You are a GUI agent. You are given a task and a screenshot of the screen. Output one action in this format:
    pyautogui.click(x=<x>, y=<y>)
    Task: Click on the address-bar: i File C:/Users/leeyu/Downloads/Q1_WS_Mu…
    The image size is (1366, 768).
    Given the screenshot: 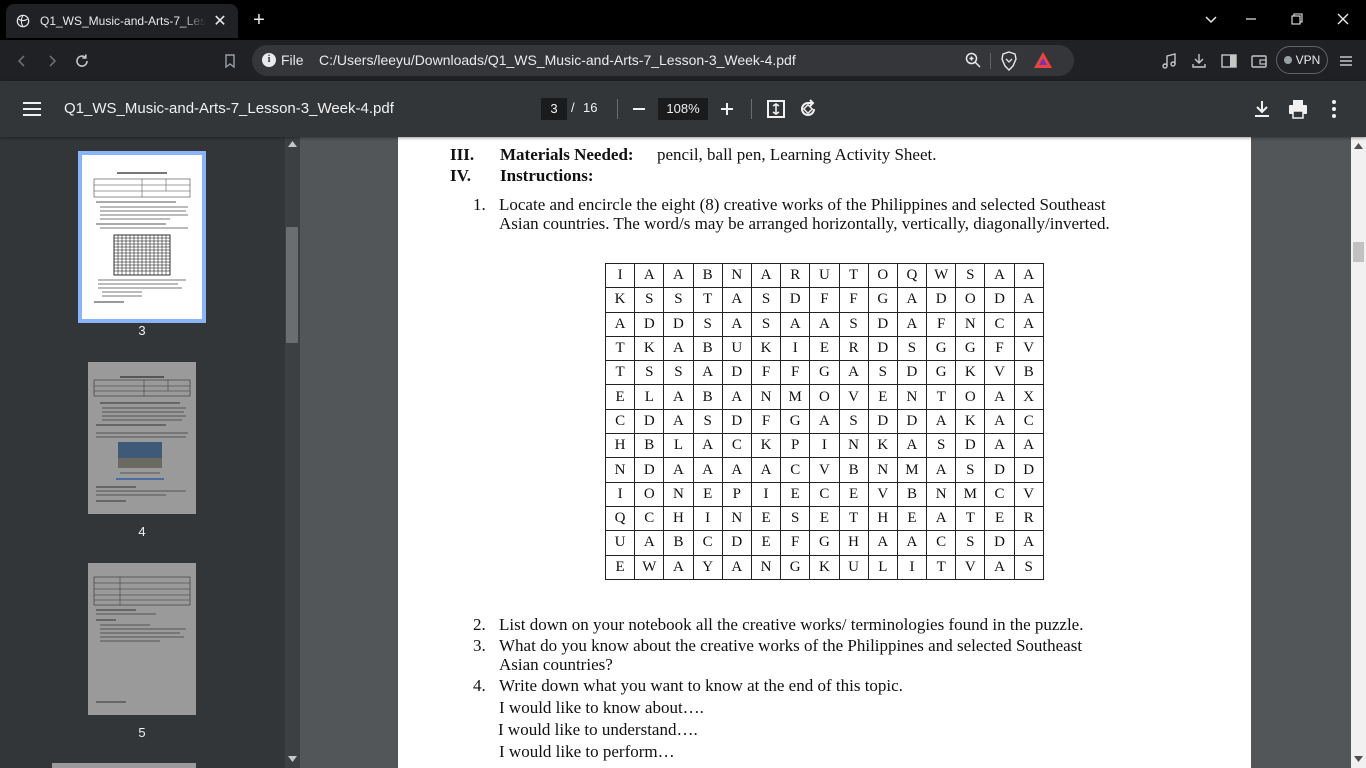 What is the action you would take?
    pyautogui.click(x=663, y=60)
    